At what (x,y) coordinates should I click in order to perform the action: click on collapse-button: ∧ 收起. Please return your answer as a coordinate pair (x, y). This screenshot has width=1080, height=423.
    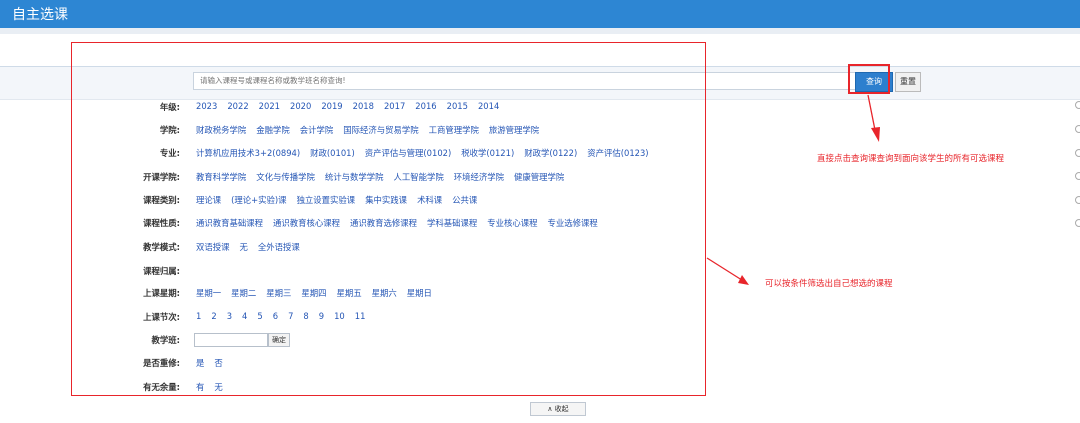
    Looking at the image, I should click on (558, 409).